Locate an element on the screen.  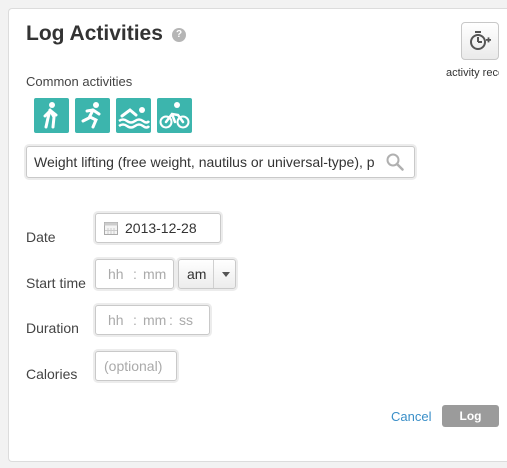
running-button is located at coordinates (92, 115).